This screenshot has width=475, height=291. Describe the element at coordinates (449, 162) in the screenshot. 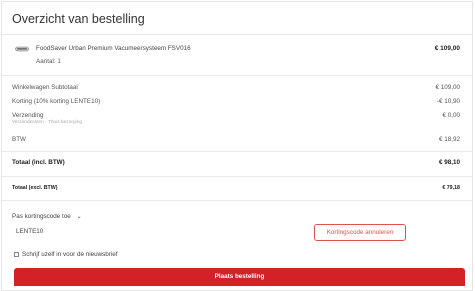

I see `total-incl-value: € 98,10` at that location.